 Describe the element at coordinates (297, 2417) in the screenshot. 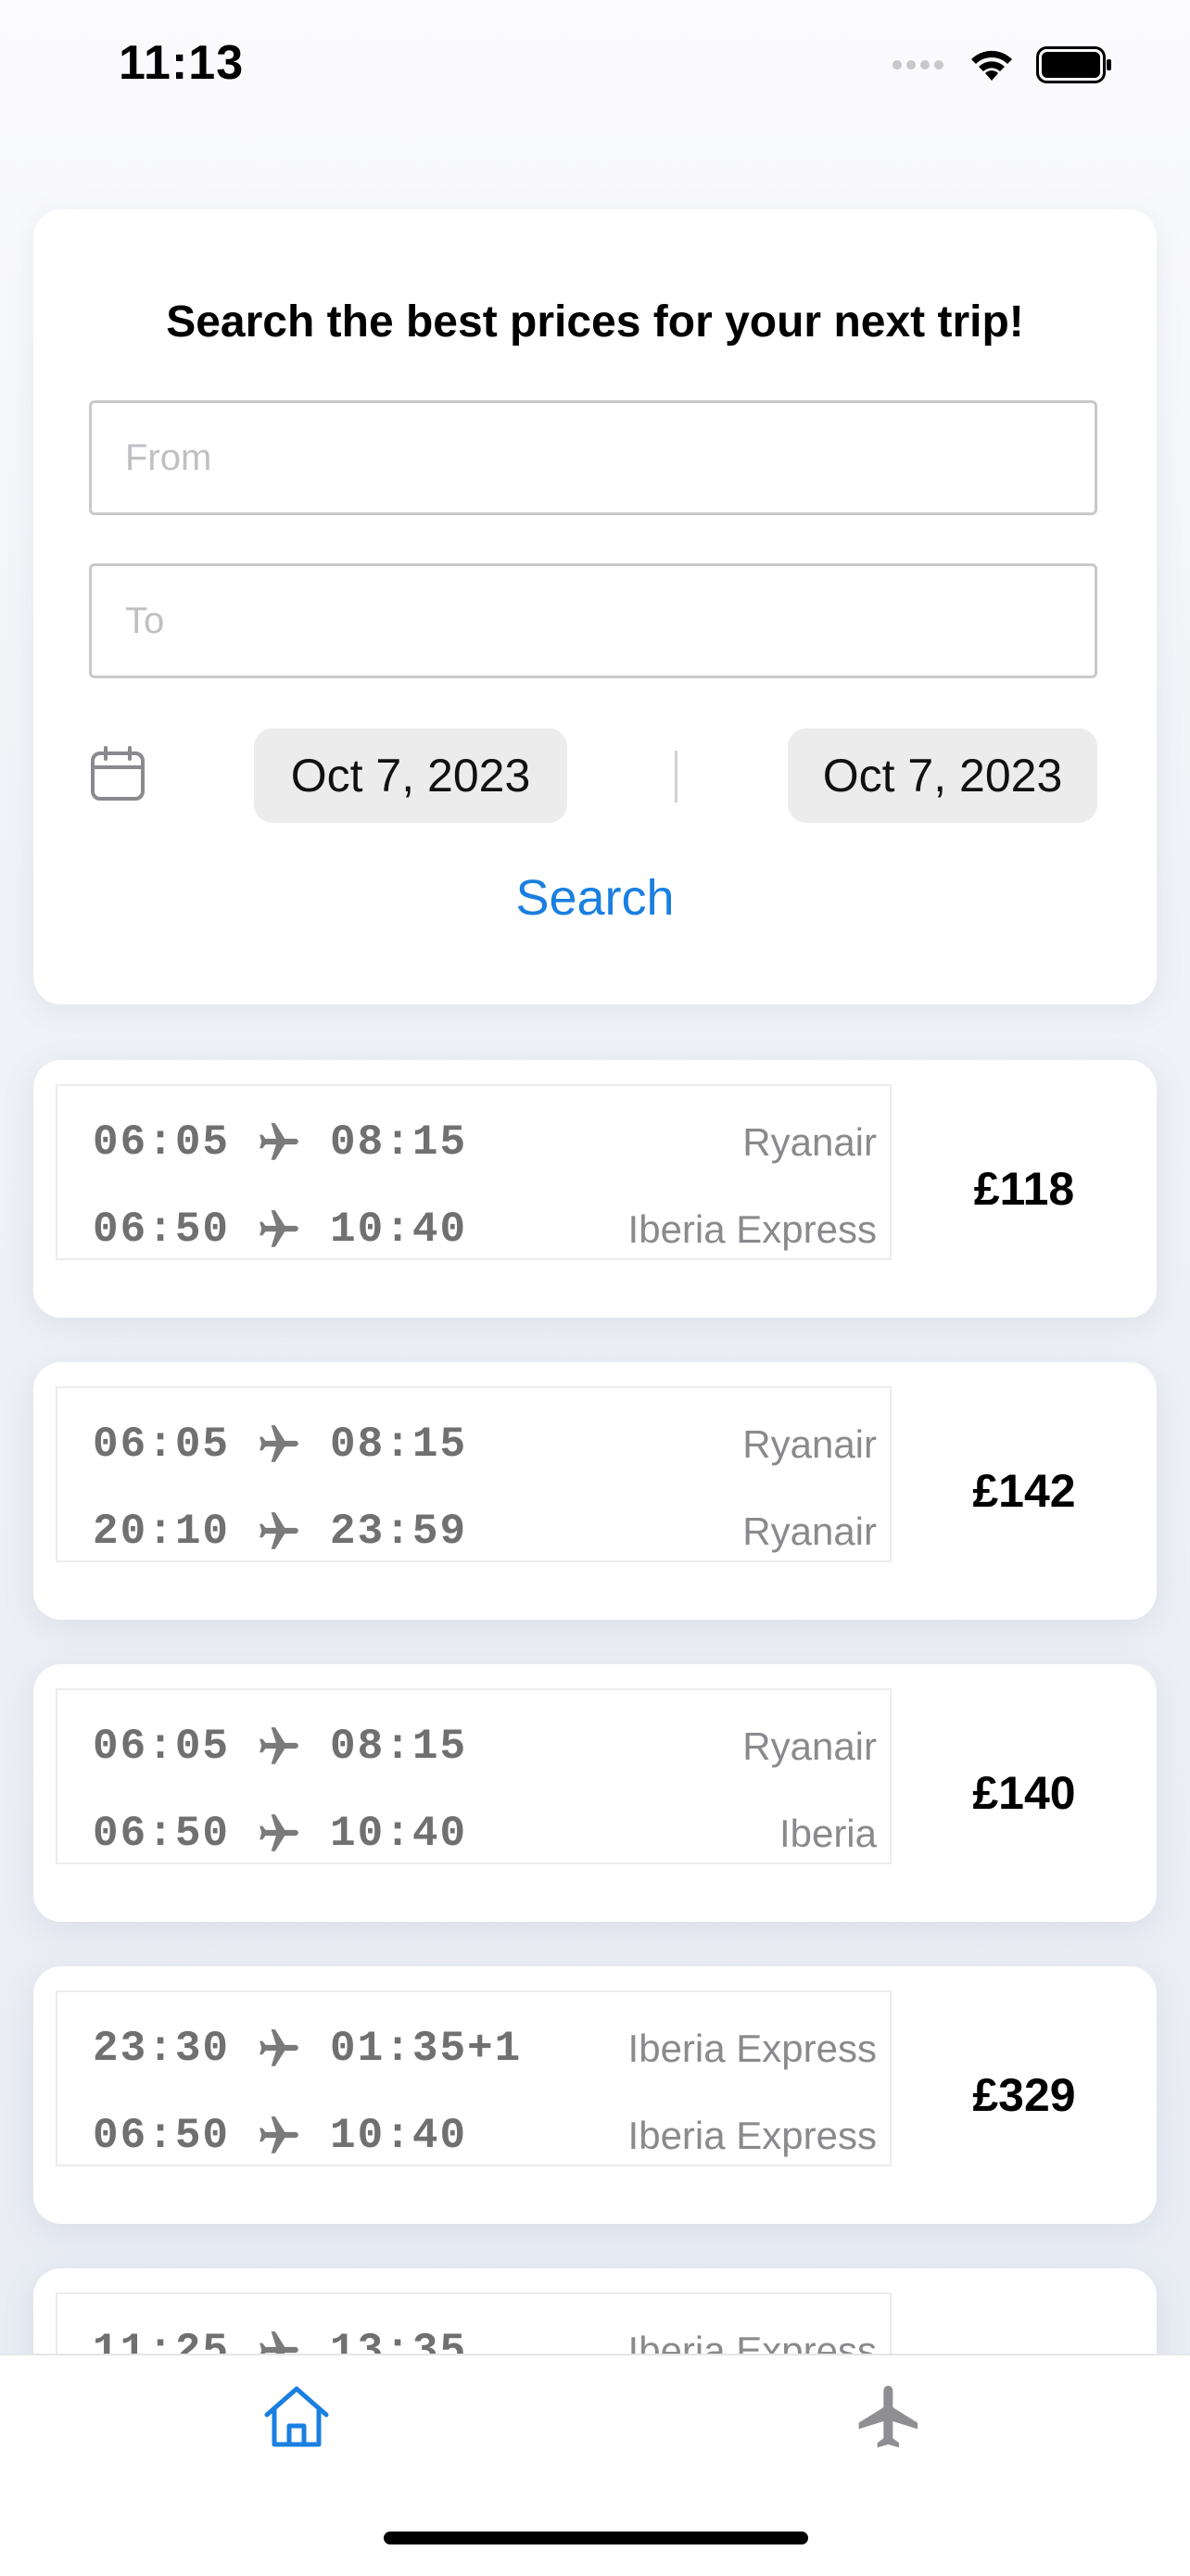

I see `home-icon` at that location.